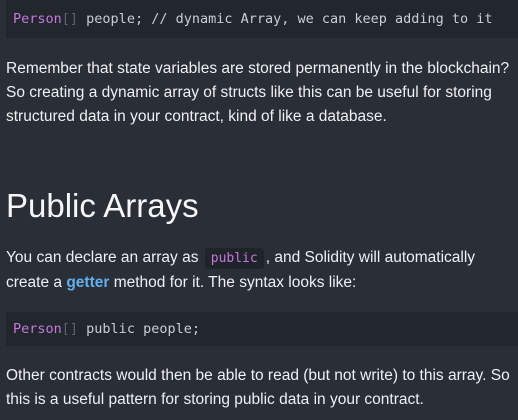  I want to click on getter-link: getter, so click(87, 282).